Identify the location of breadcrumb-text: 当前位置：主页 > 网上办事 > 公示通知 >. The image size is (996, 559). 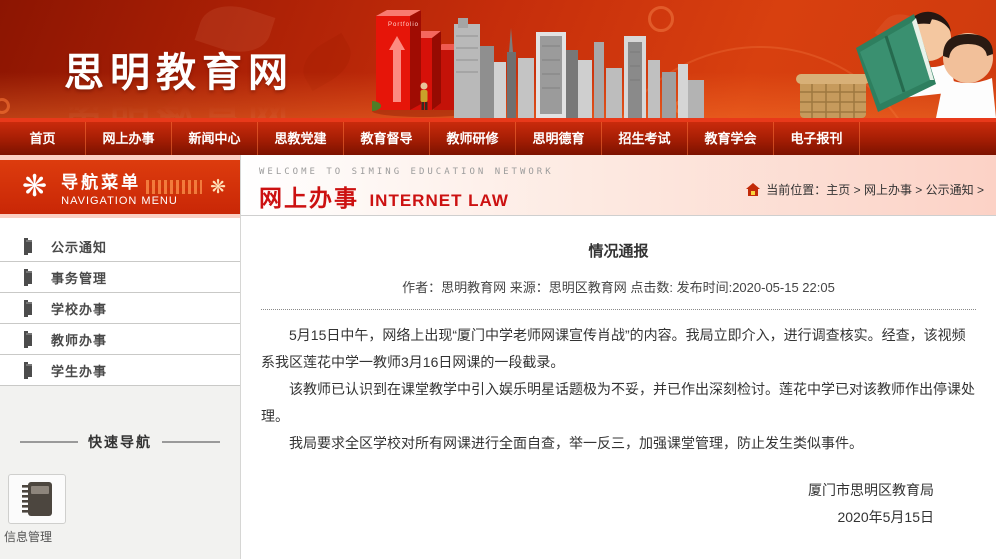
(875, 190).